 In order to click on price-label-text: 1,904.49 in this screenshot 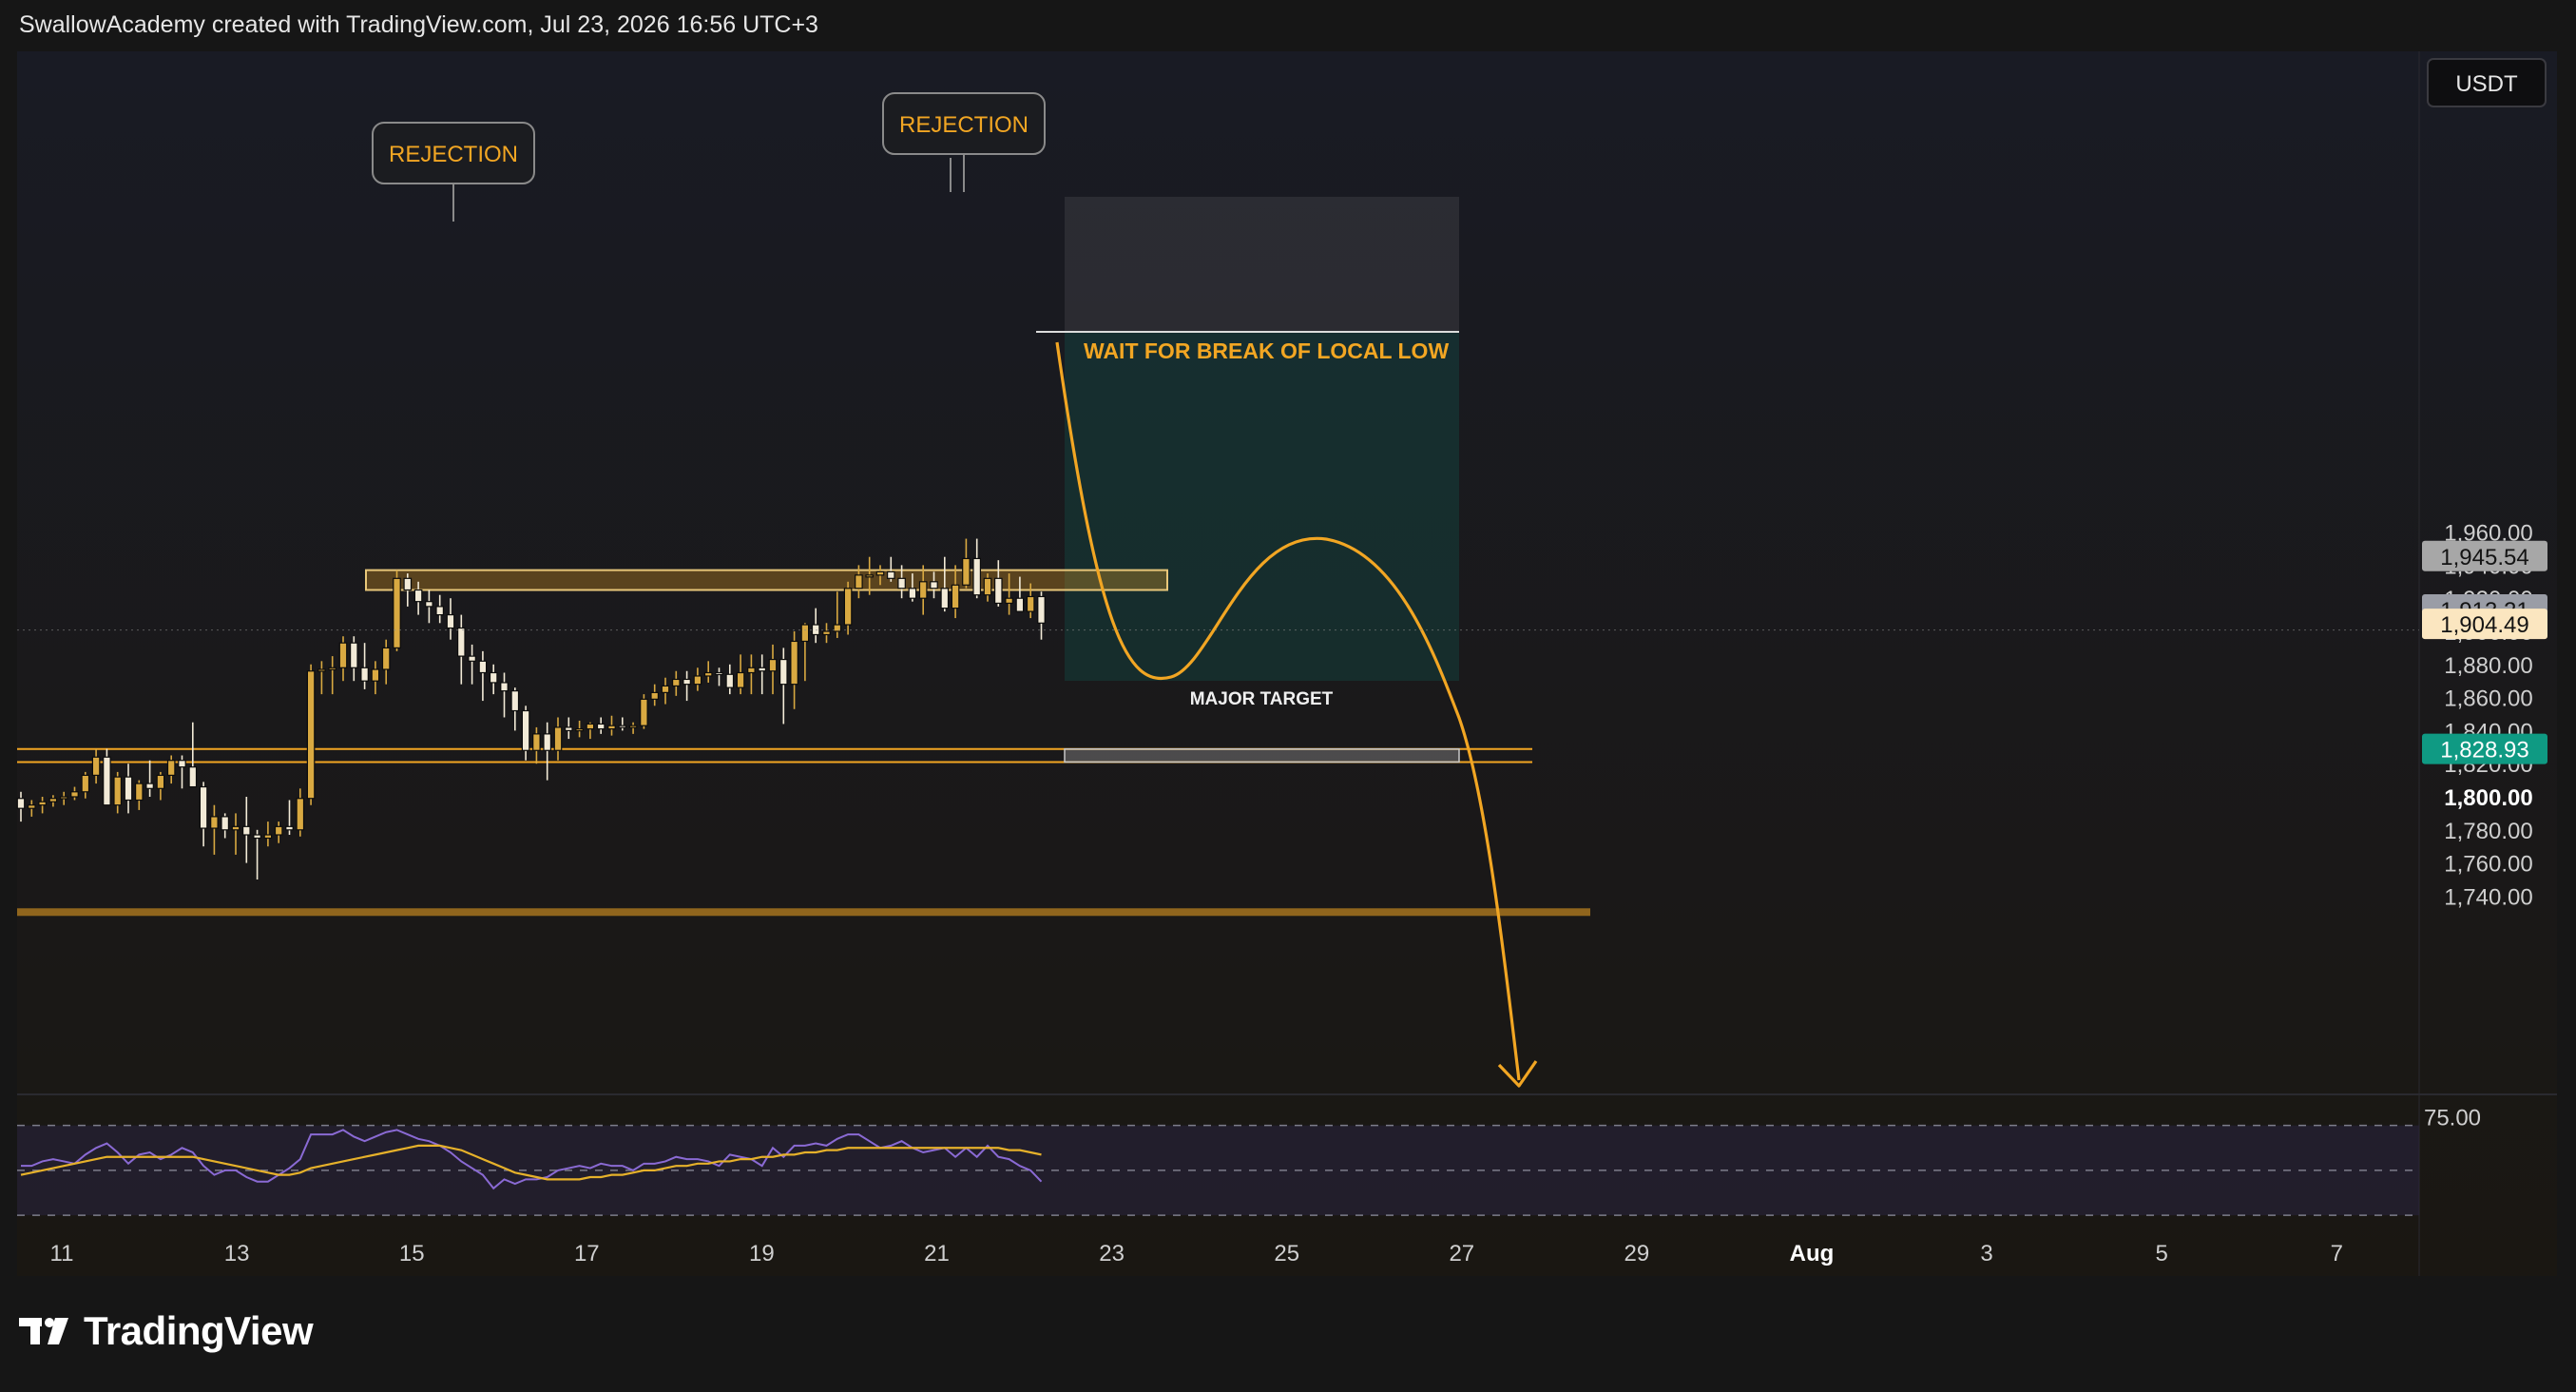, I will do `click(2484, 625)`.